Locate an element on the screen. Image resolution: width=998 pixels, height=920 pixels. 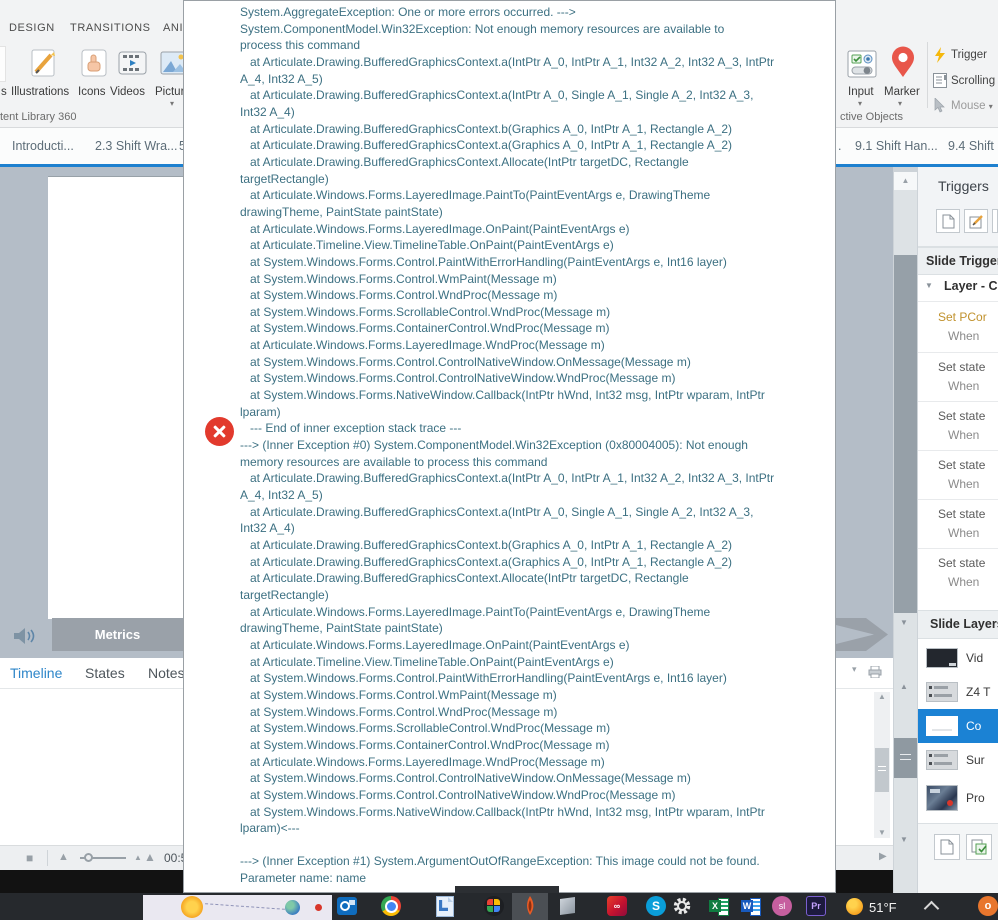
adobe-cc-icon: ∞ is located at coordinates (617, 906).